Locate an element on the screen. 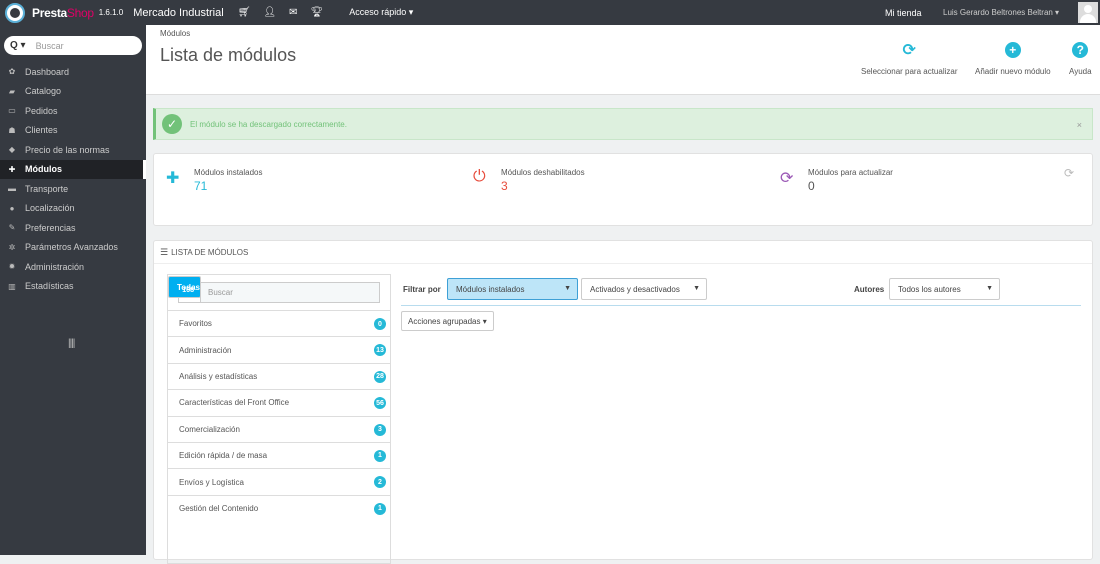 The height and width of the screenshot is (564, 1100). category-item: Edición rápida / de masa 1 is located at coordinates (279, 454).